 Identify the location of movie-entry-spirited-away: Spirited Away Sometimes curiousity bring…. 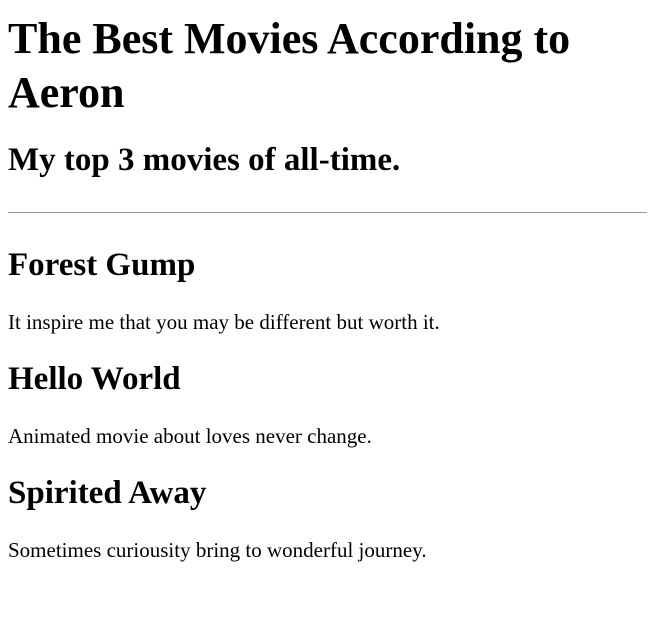
(327, 518).